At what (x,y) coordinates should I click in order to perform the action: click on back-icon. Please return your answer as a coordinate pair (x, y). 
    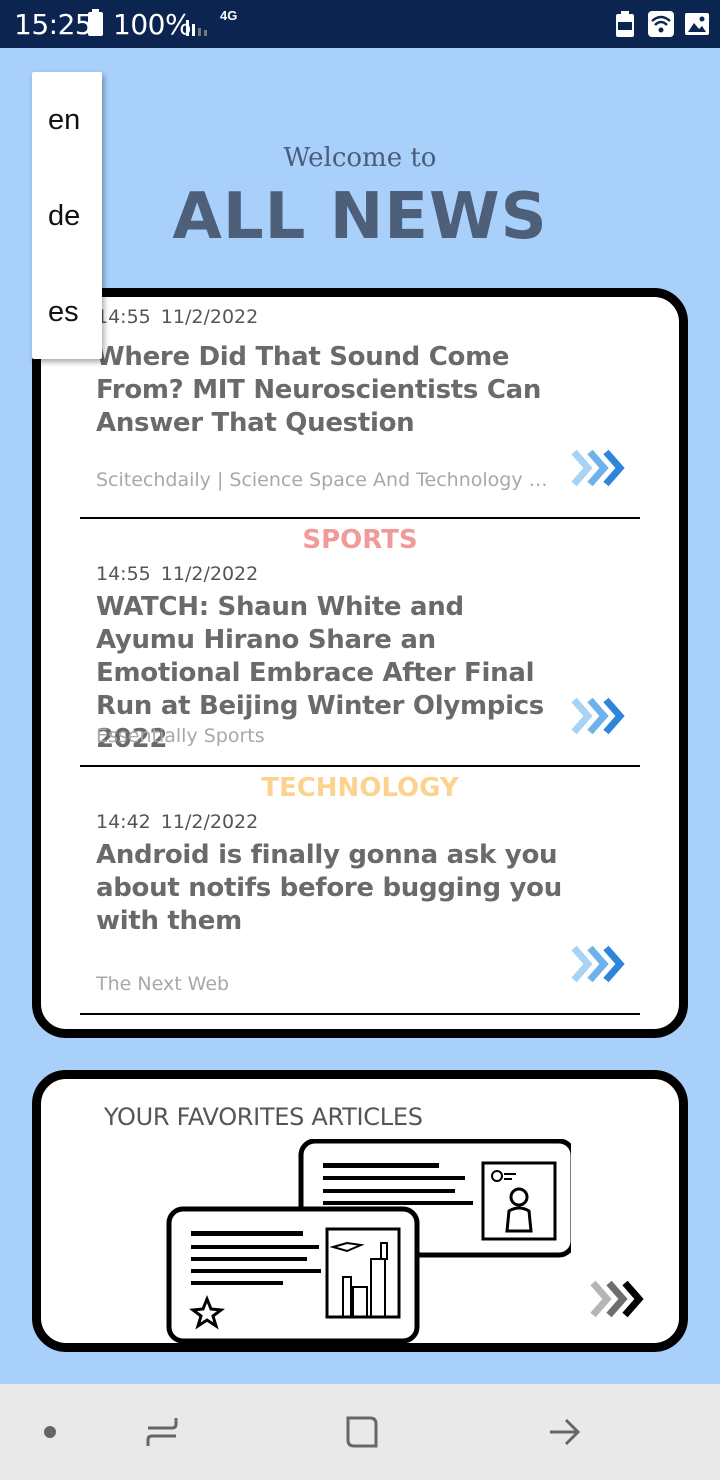
    Looking at the image, I should click on (564, 1432).